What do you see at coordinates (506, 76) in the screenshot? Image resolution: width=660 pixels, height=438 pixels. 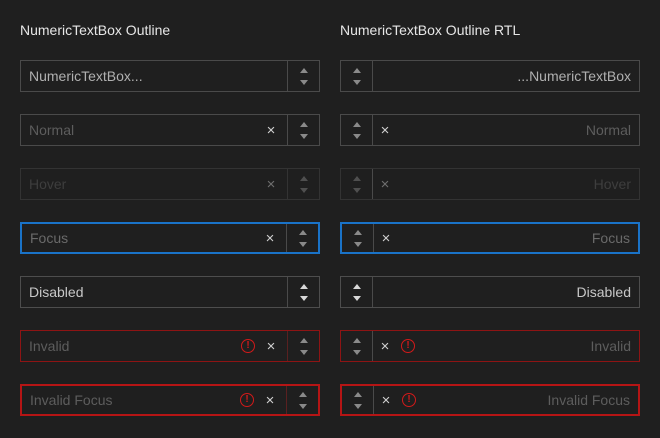 I see `numerictextbox-input: ...NumericTextBox` at bounding box center [506, 76].